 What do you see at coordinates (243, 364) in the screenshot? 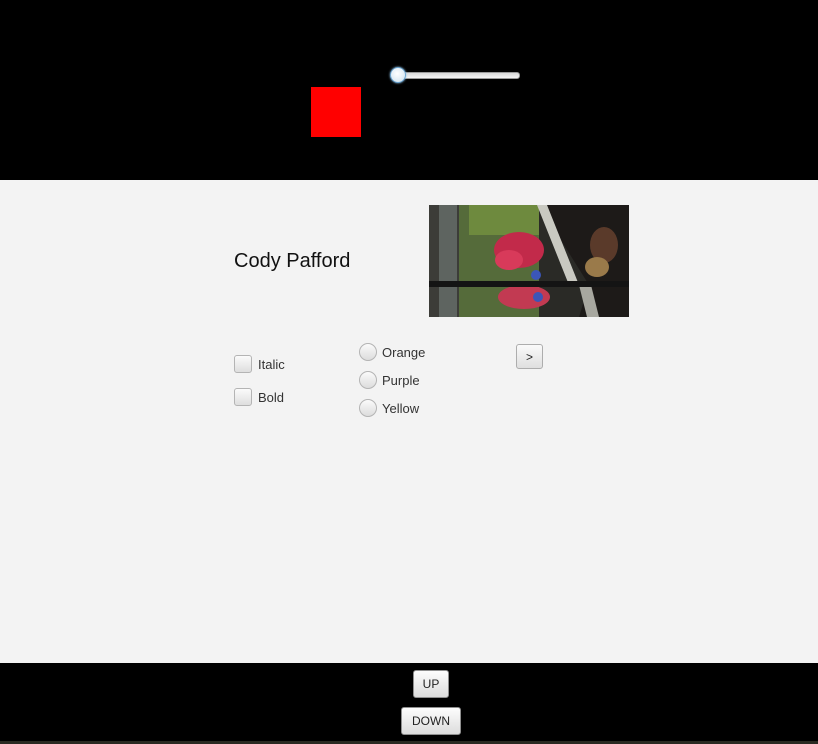
I see `italic-checkbox` at bounding box center [243, 364].